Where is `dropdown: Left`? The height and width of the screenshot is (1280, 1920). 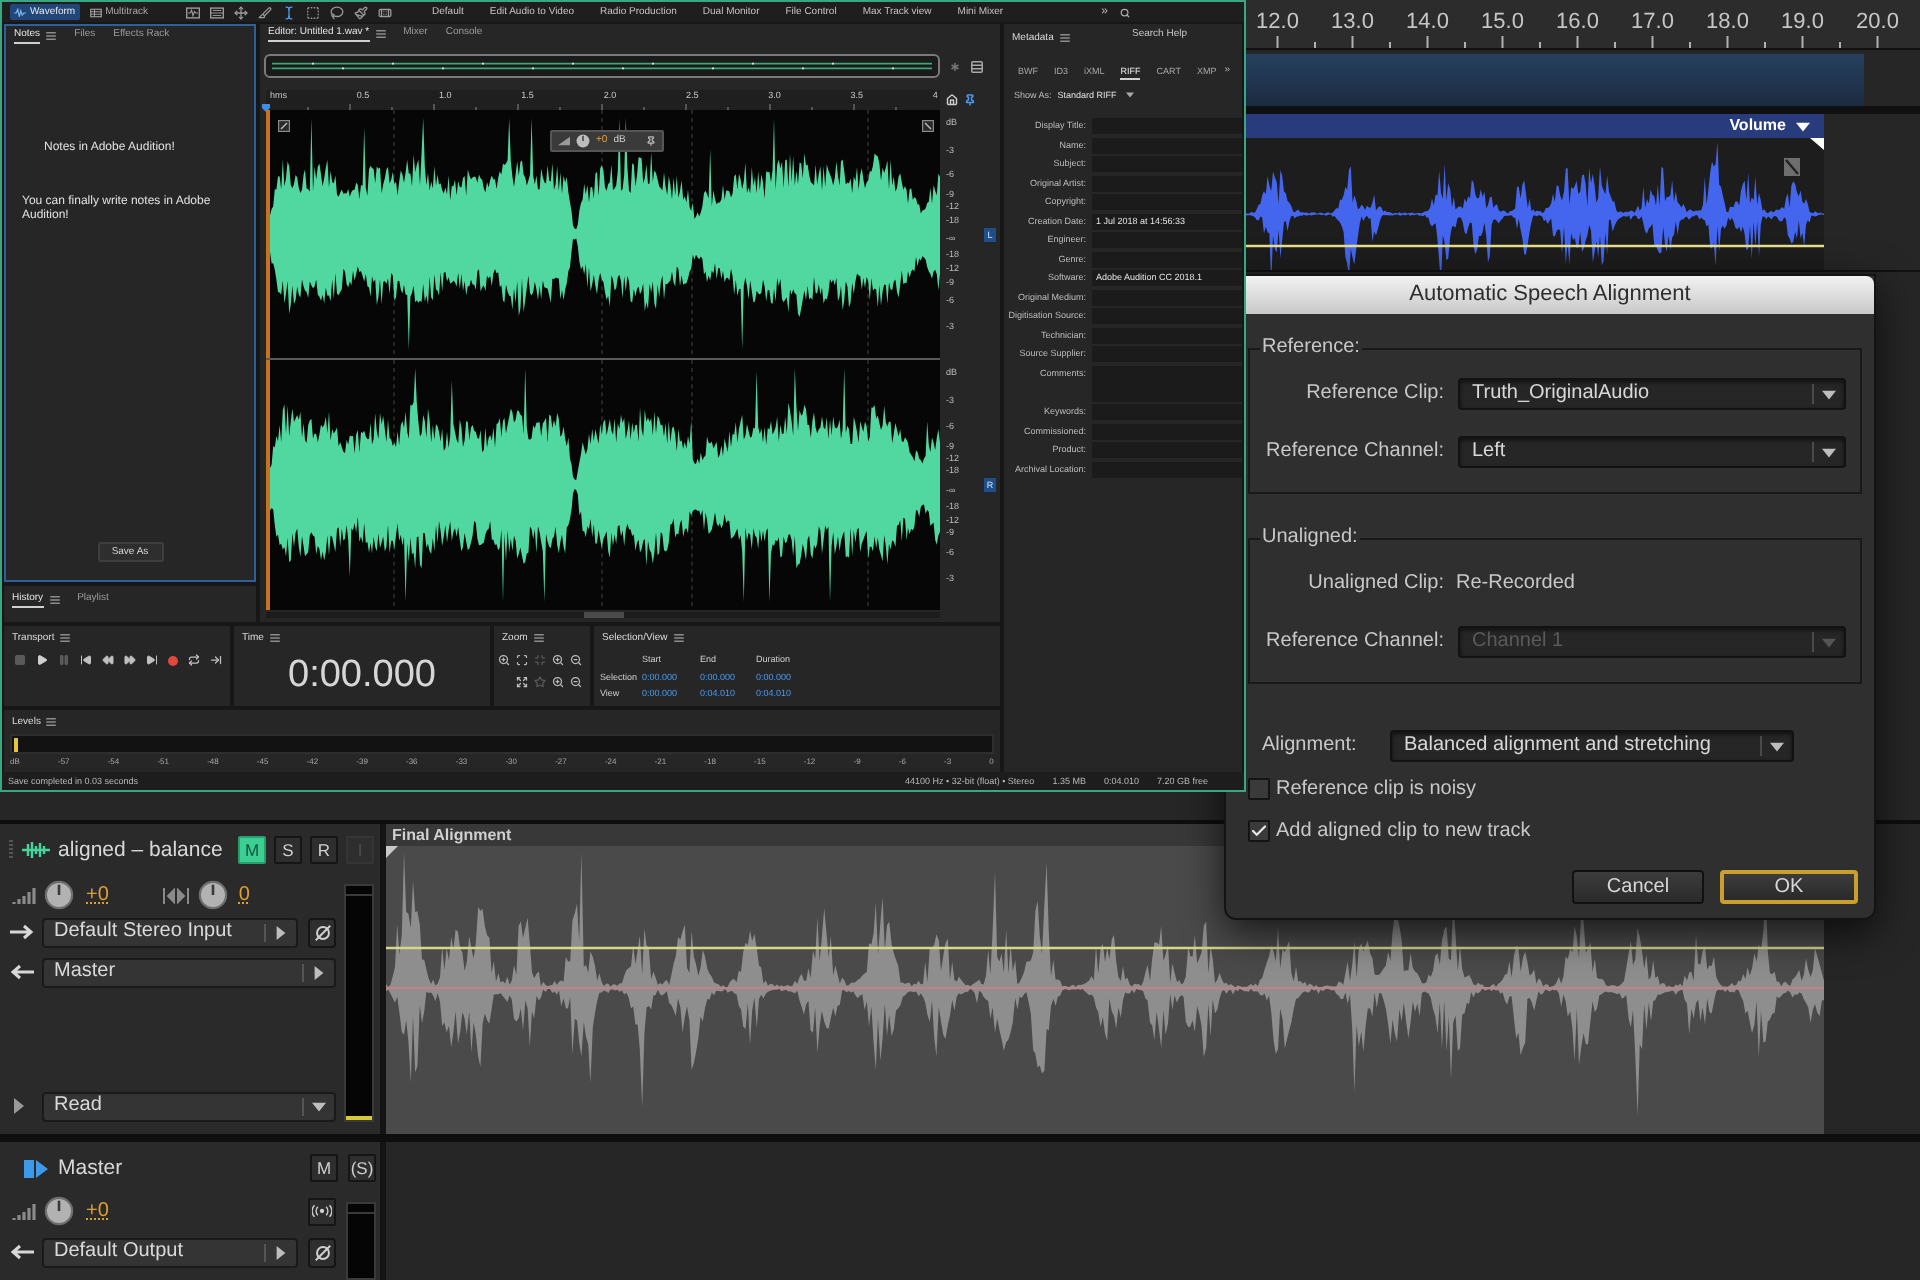 dropdown: Left is located at coordinates (1652, 452).